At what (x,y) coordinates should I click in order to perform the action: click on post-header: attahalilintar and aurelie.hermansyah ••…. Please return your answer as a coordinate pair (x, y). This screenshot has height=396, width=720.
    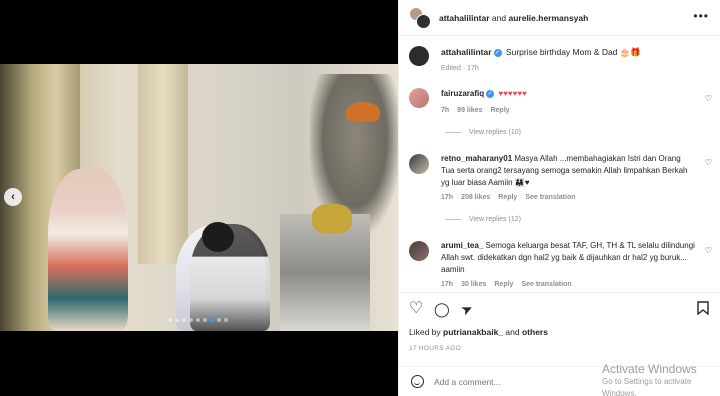
    Looking at the image, I should click on (559, 18).